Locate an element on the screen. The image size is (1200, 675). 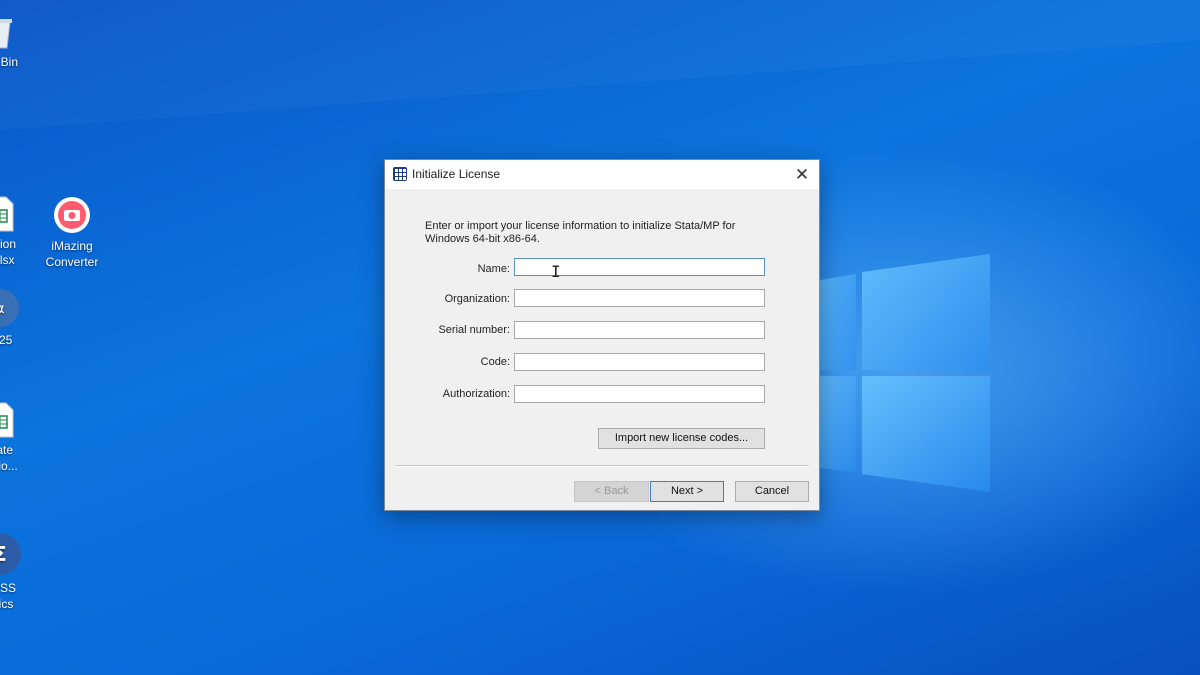
dialog-divider is located at coordinates (602, 466).